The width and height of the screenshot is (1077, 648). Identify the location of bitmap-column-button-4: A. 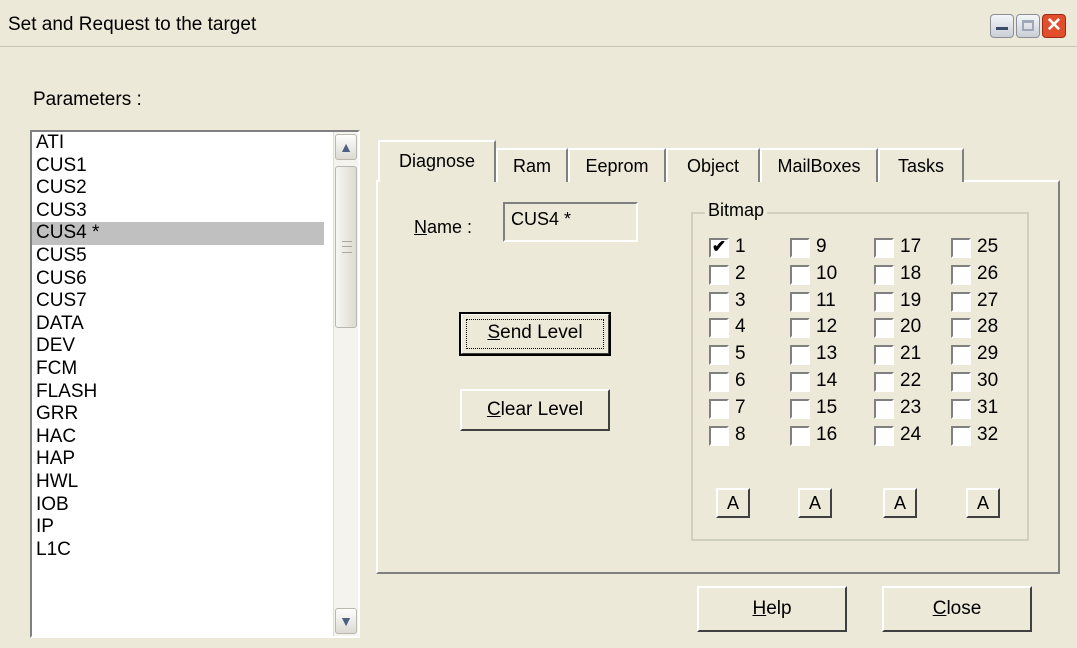
(983, 503).